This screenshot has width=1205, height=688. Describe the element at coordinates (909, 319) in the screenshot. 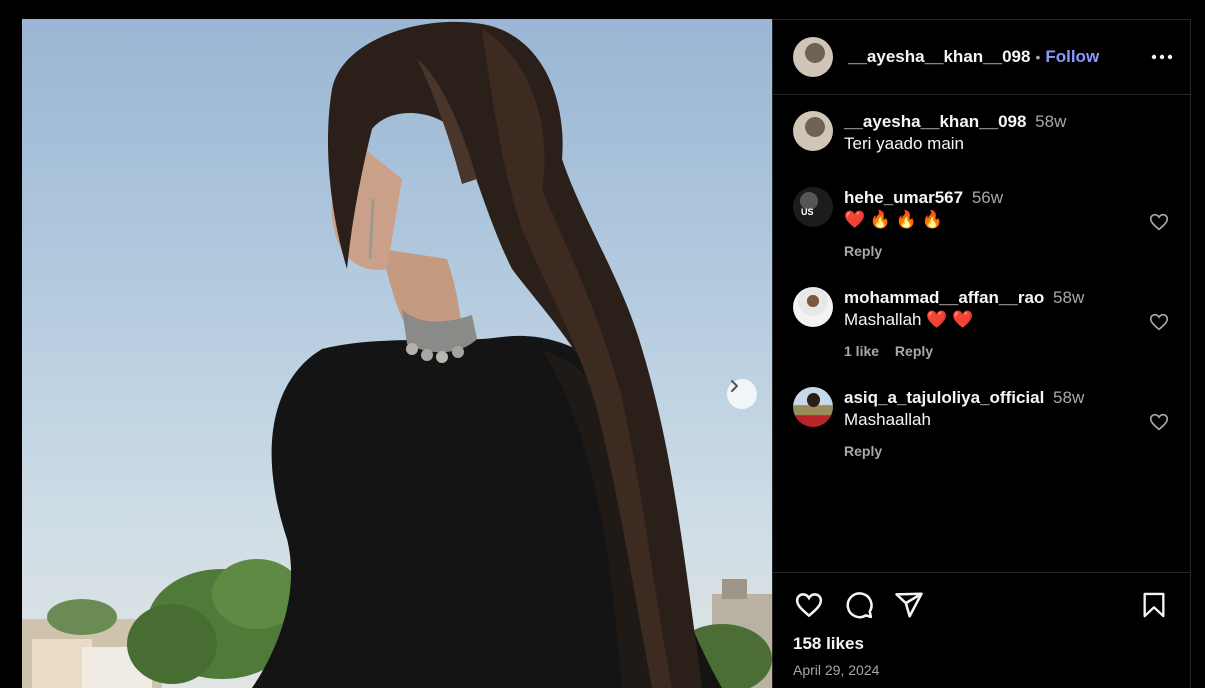

I see `comment-text: Mashallah ❤️ ❤️` at that location.